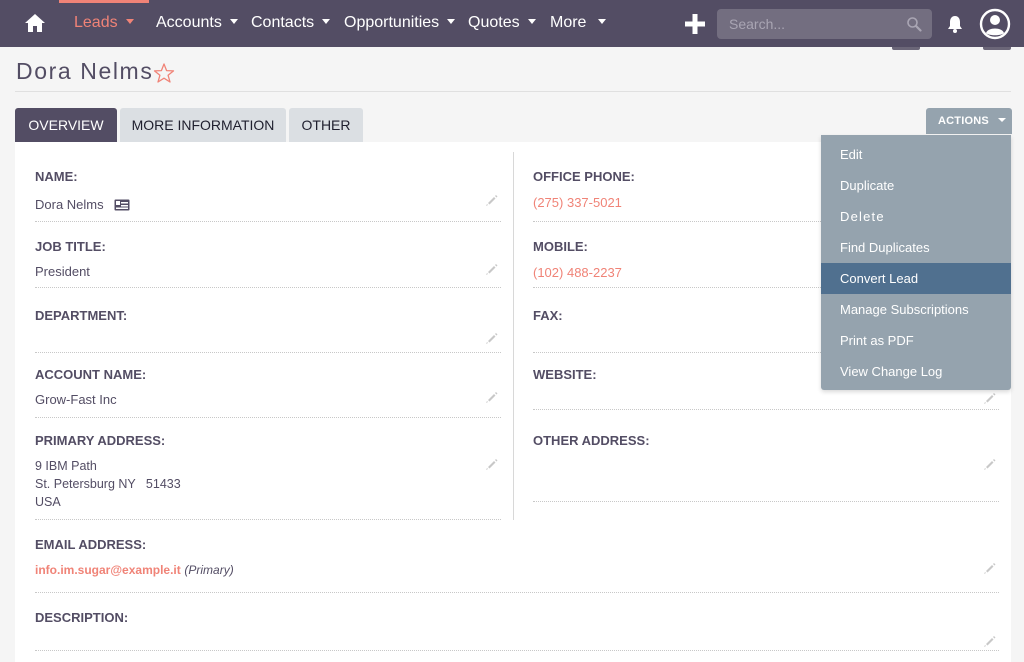  Describe the element at coordinates (189, 22) in the screenshot. I see `nav-accounts-label: Accounts` at that location.